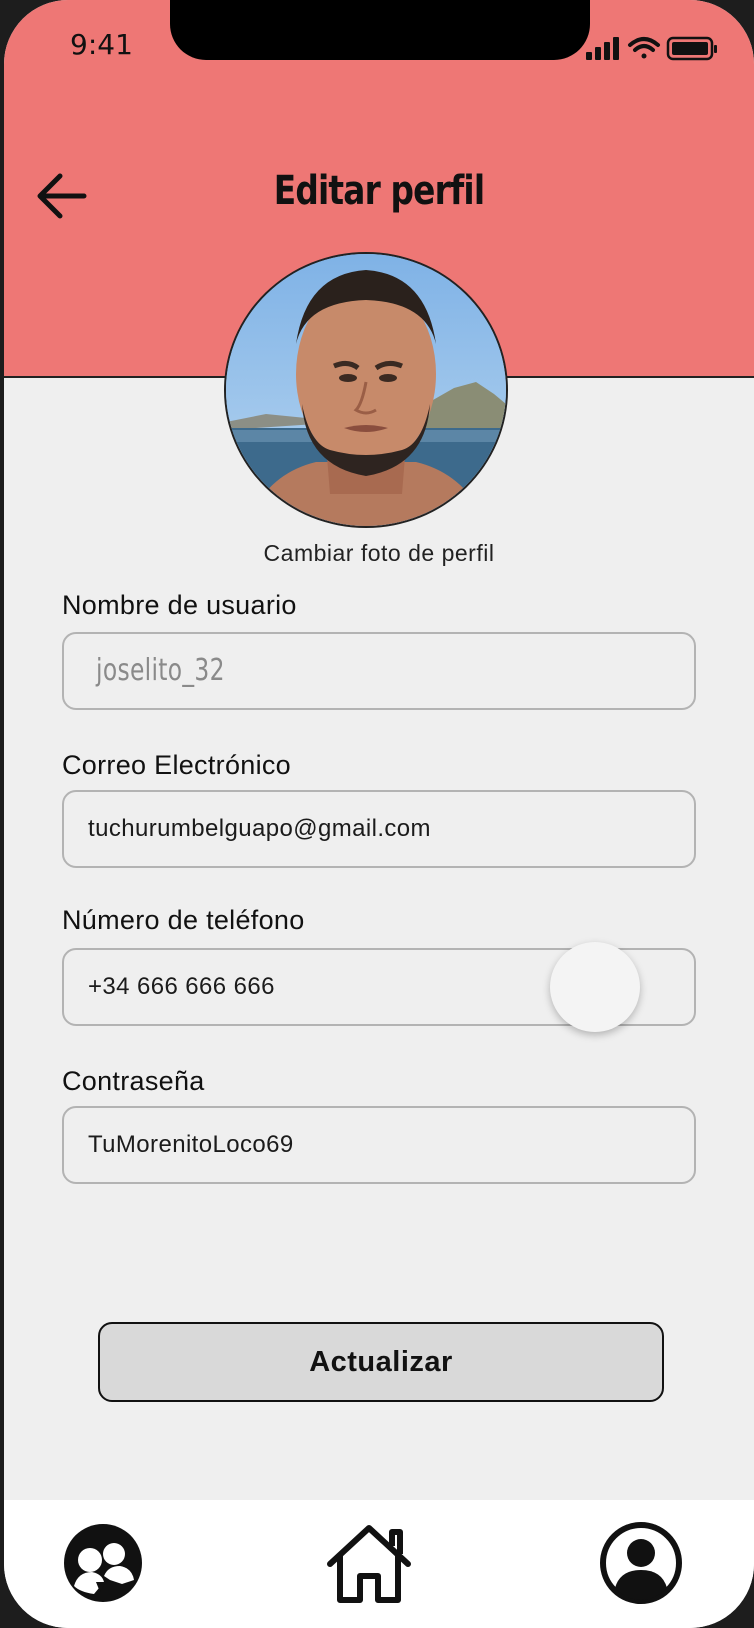  I want to click on username-placeholder: joselito_32, so click(160, 670).